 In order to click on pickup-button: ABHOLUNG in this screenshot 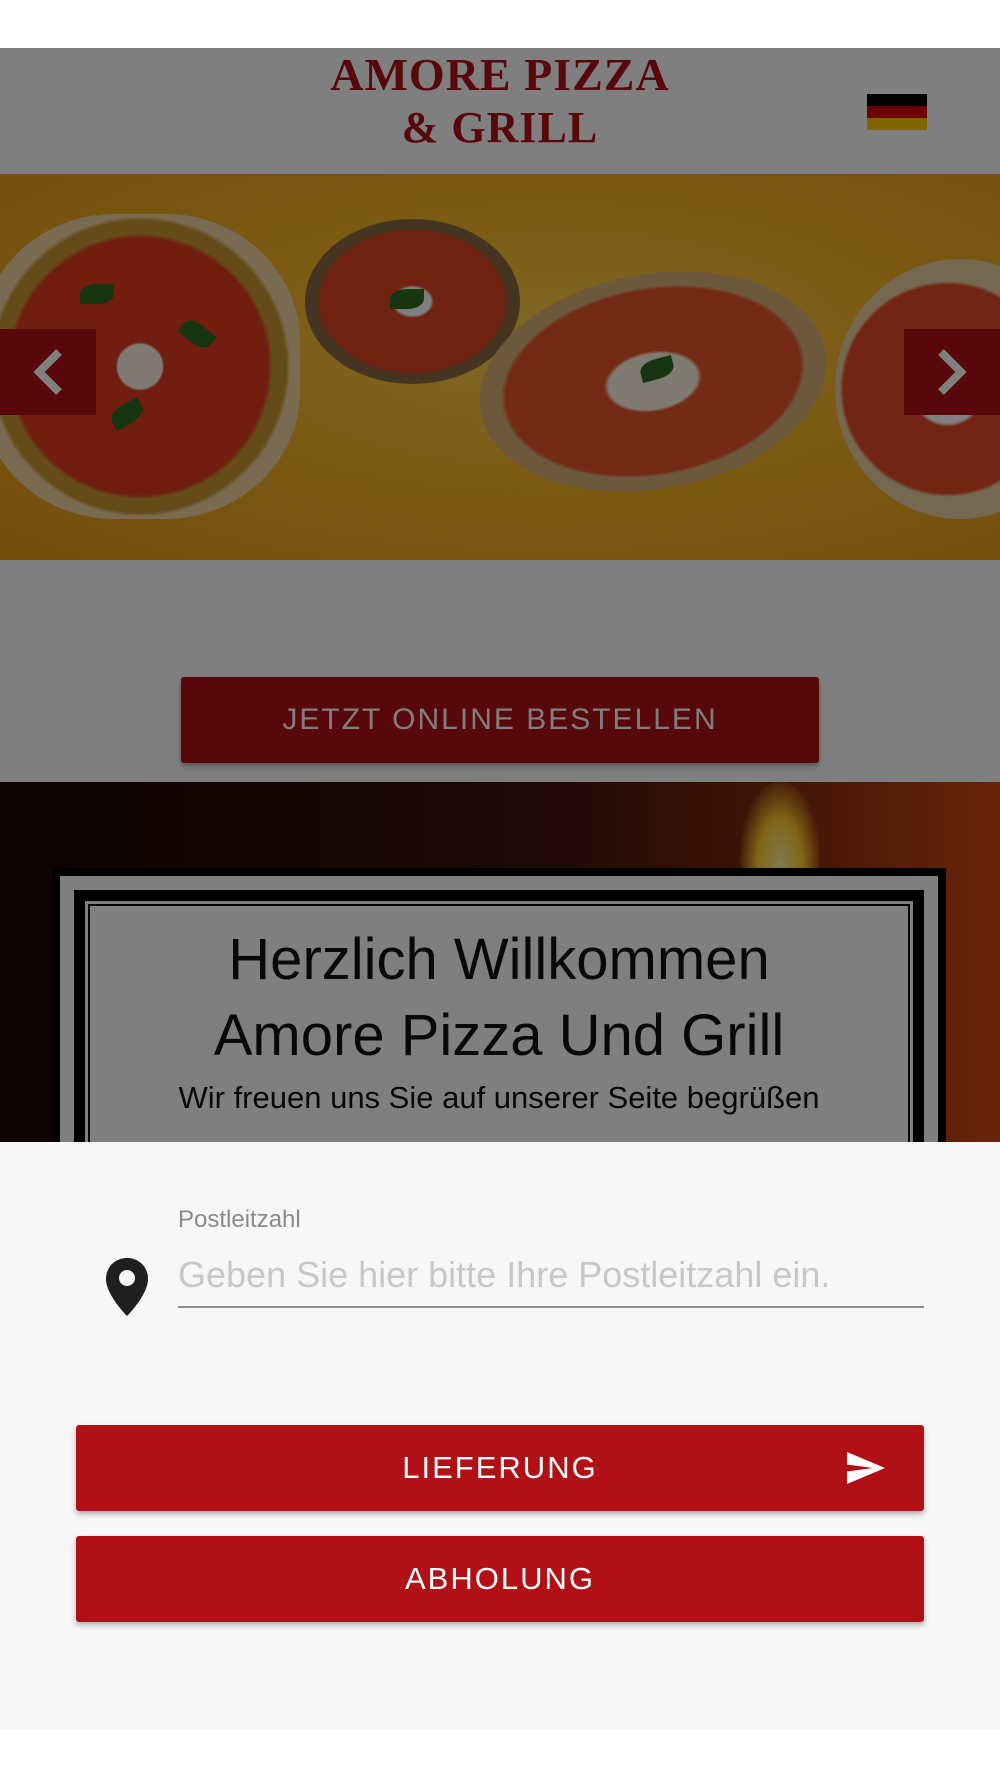, I will do `click(500, 1579)`.